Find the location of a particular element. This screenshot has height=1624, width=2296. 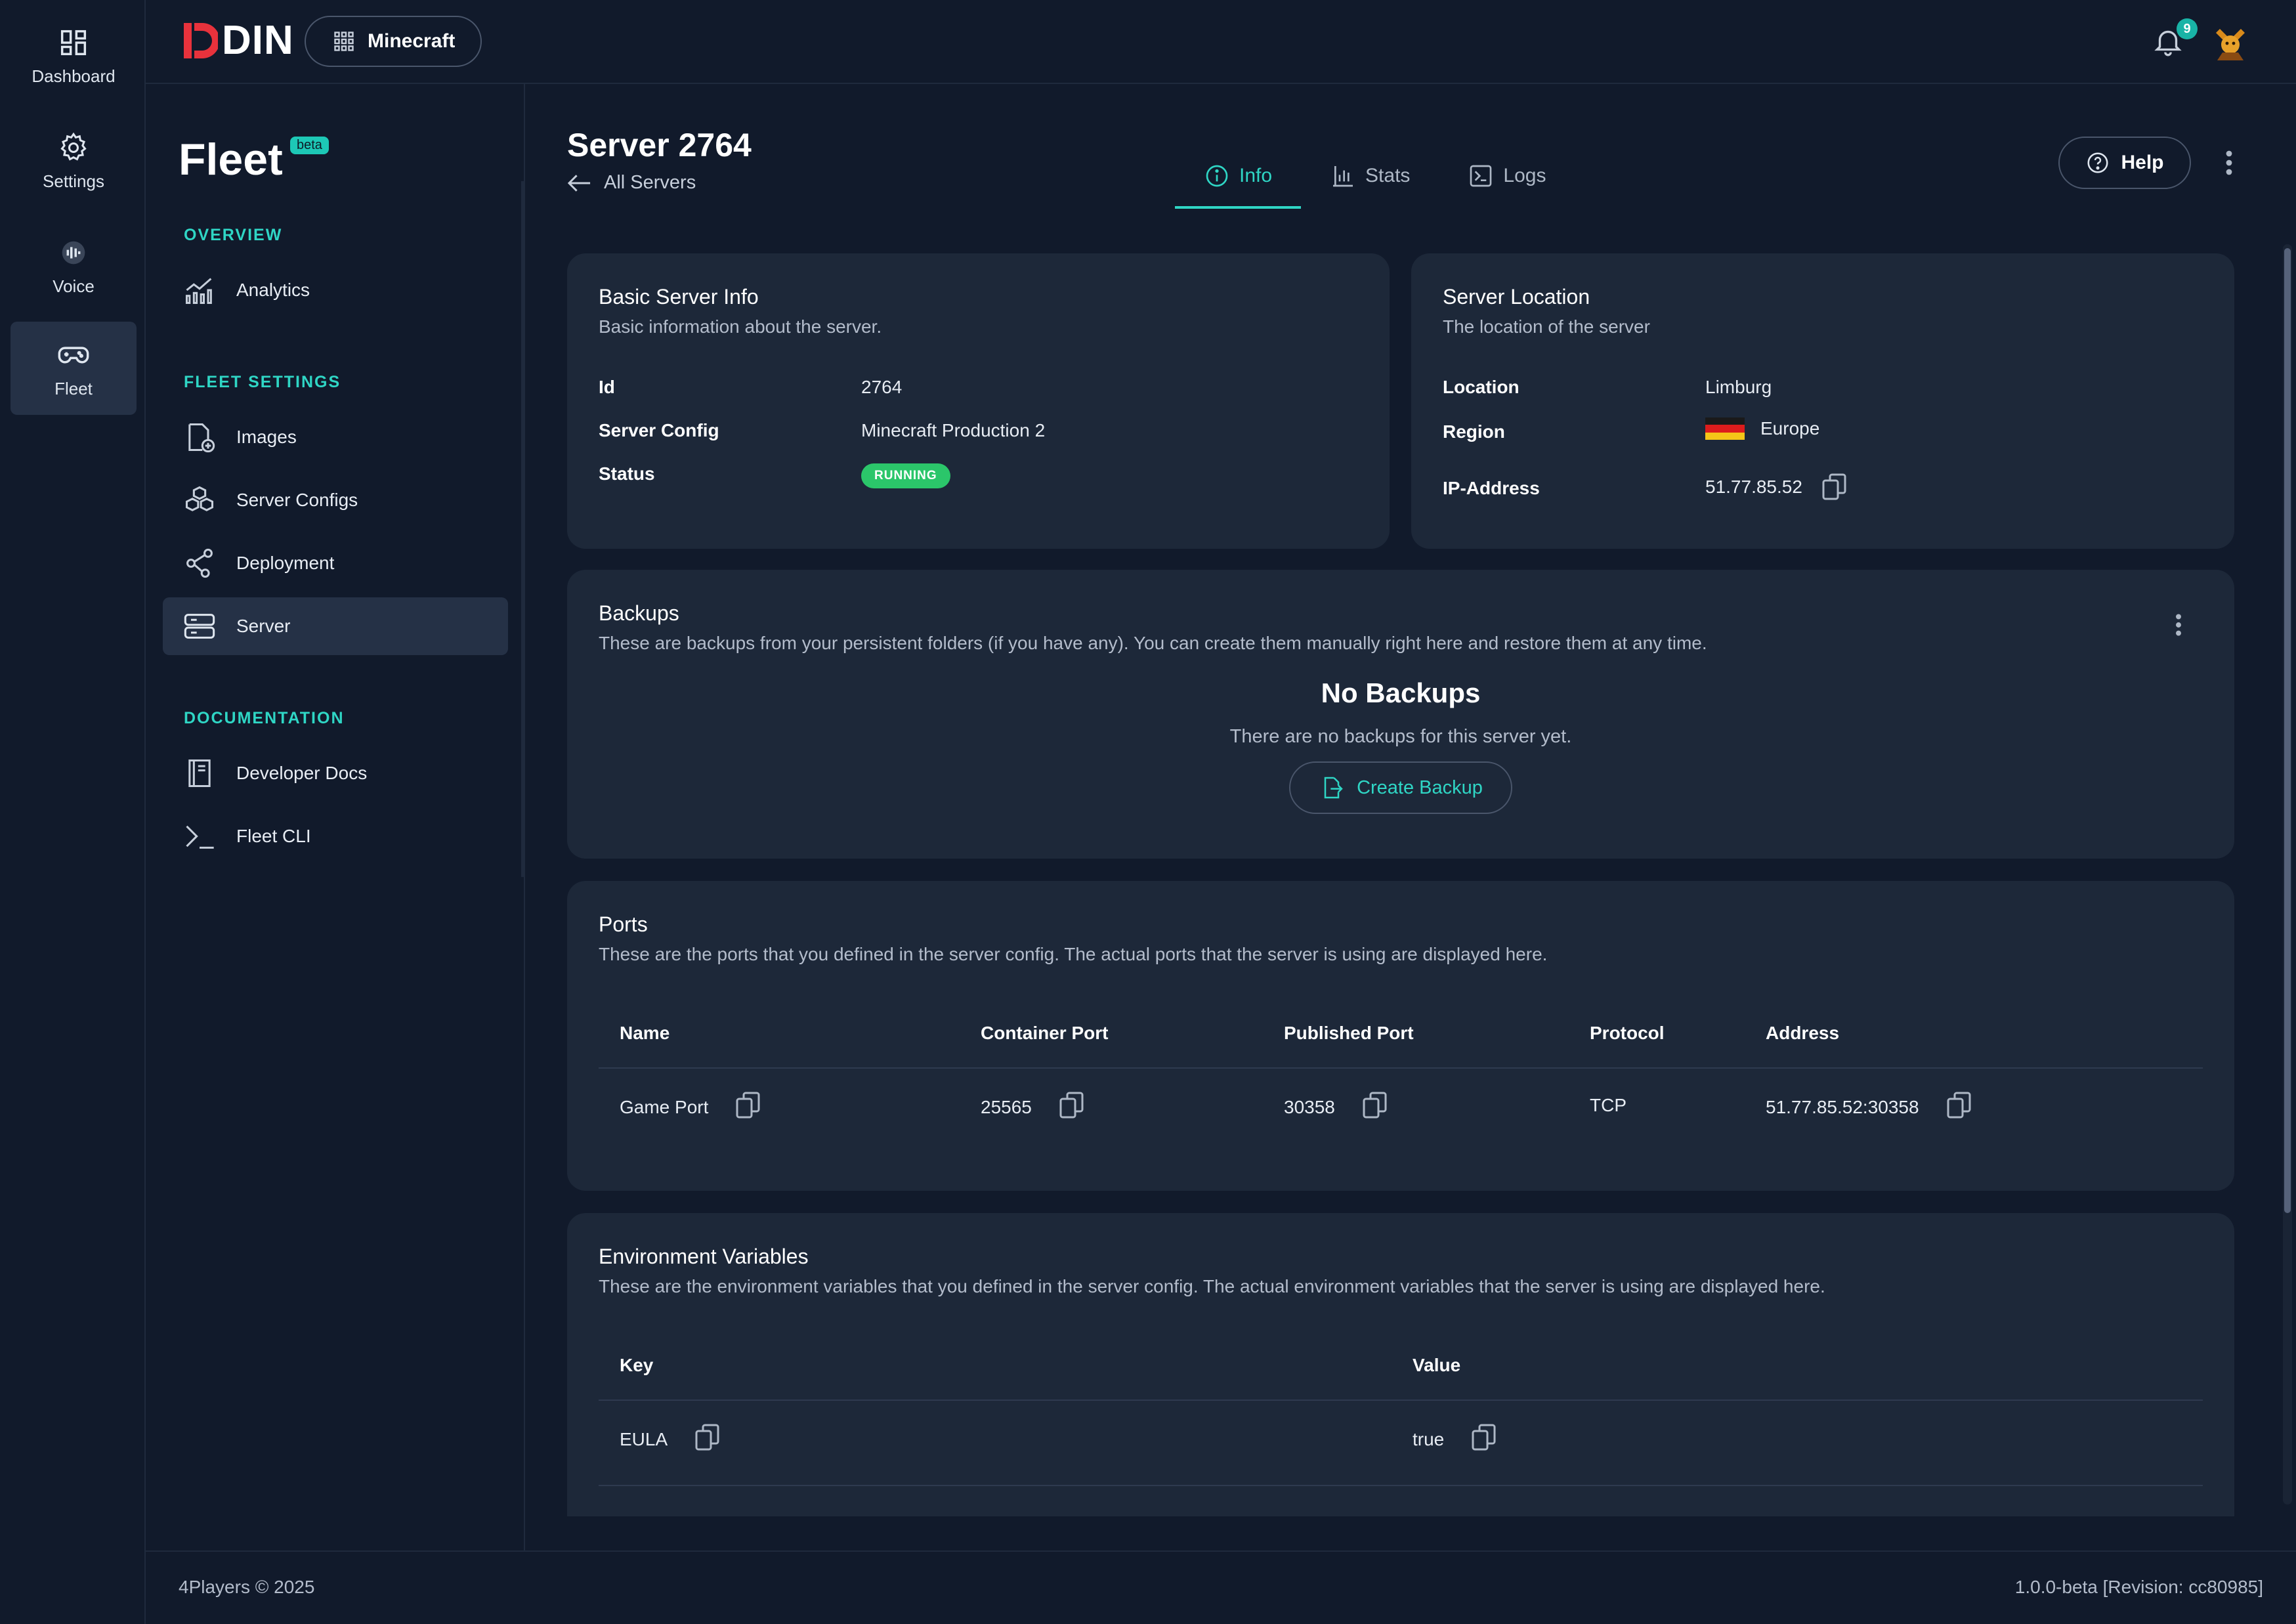

cell-text: Game Port is located at coordinates (664, 1107).